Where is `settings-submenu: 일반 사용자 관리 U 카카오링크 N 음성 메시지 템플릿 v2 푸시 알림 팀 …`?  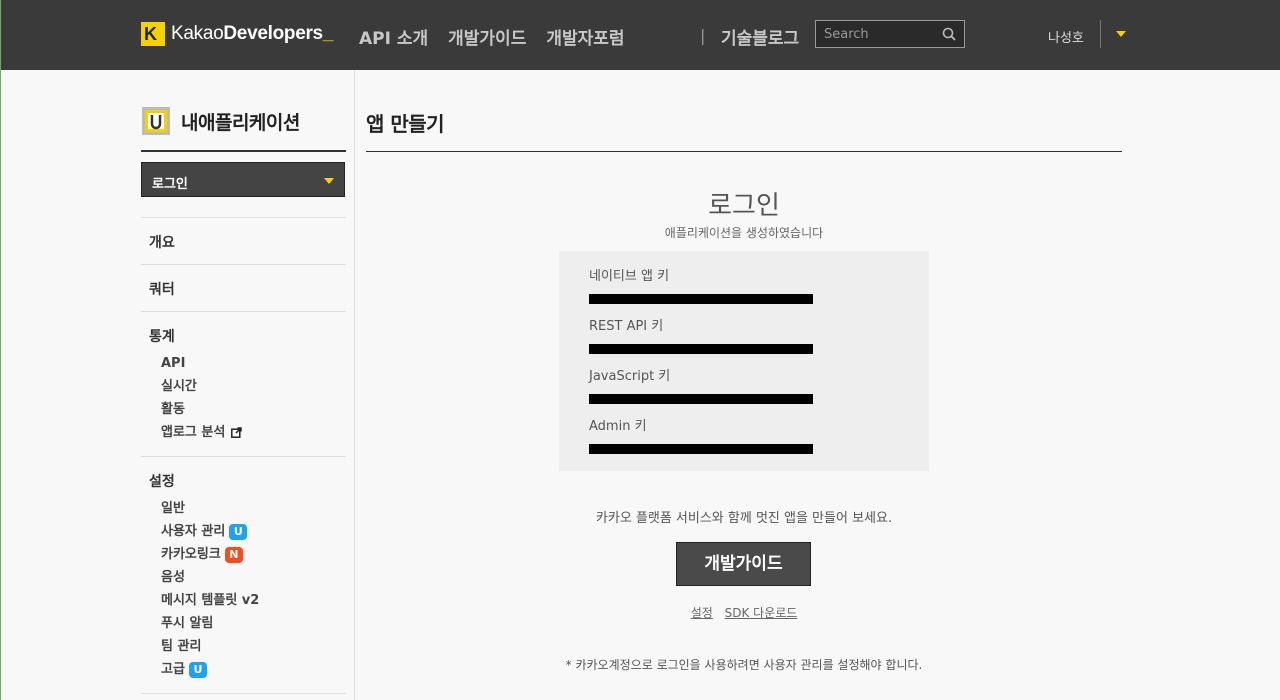
settings-submenu: 일반 사용자 관리 U 카카오링크 N 음성 메시지 템플릿 v2 푸시 알림 팀 … is located at coordinates (243, 589).